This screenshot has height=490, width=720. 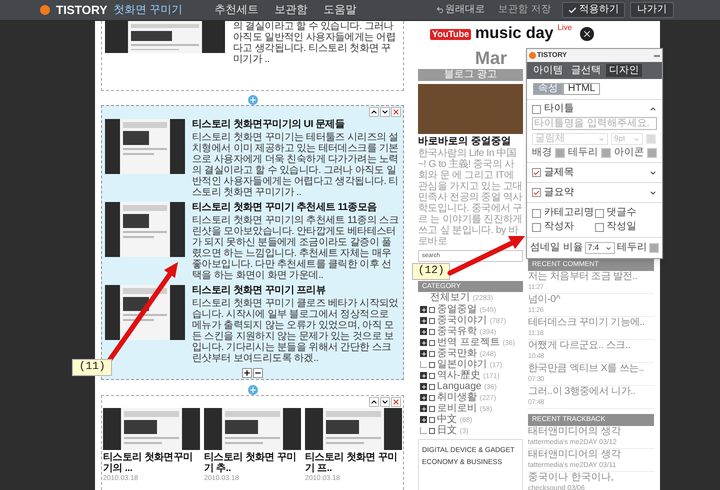 I want to click on remove-button, so click(x=258, y=373).